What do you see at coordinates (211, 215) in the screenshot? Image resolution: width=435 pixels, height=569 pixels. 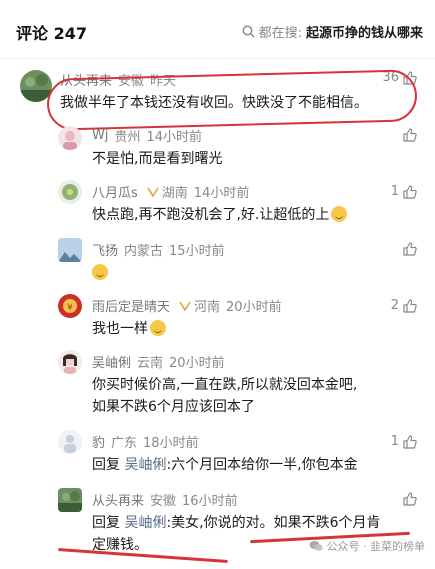 I see `comment-text-body: 快点跑,再不跑没机会了,好.让超低的上` at bounding box center [211, 215].